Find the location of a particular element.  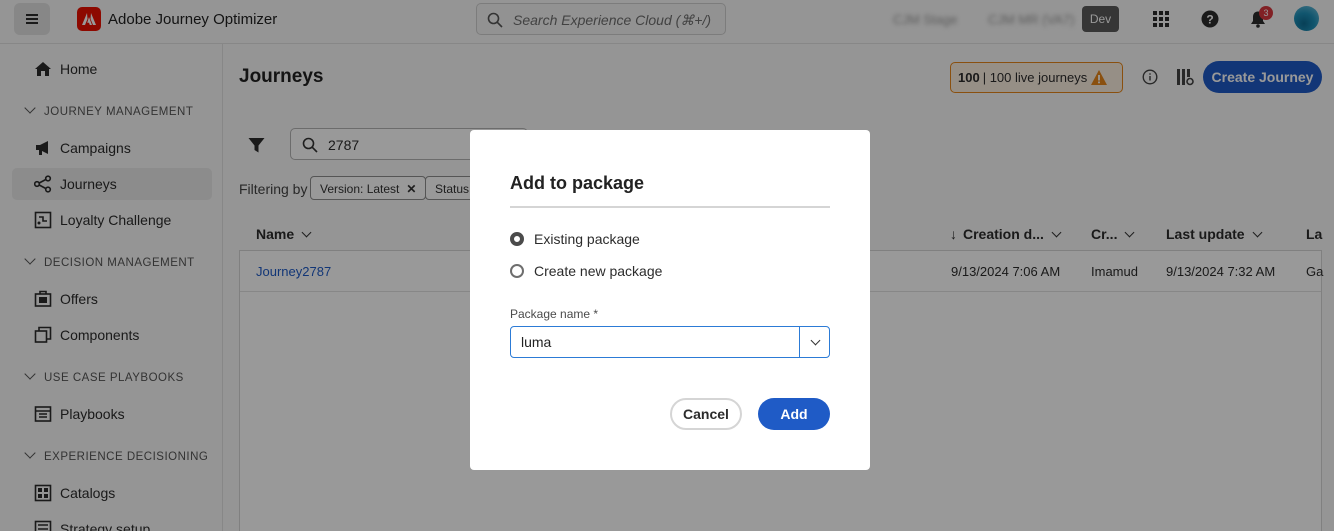

dialog-title: Add to package is located at coordinates (577, 183).